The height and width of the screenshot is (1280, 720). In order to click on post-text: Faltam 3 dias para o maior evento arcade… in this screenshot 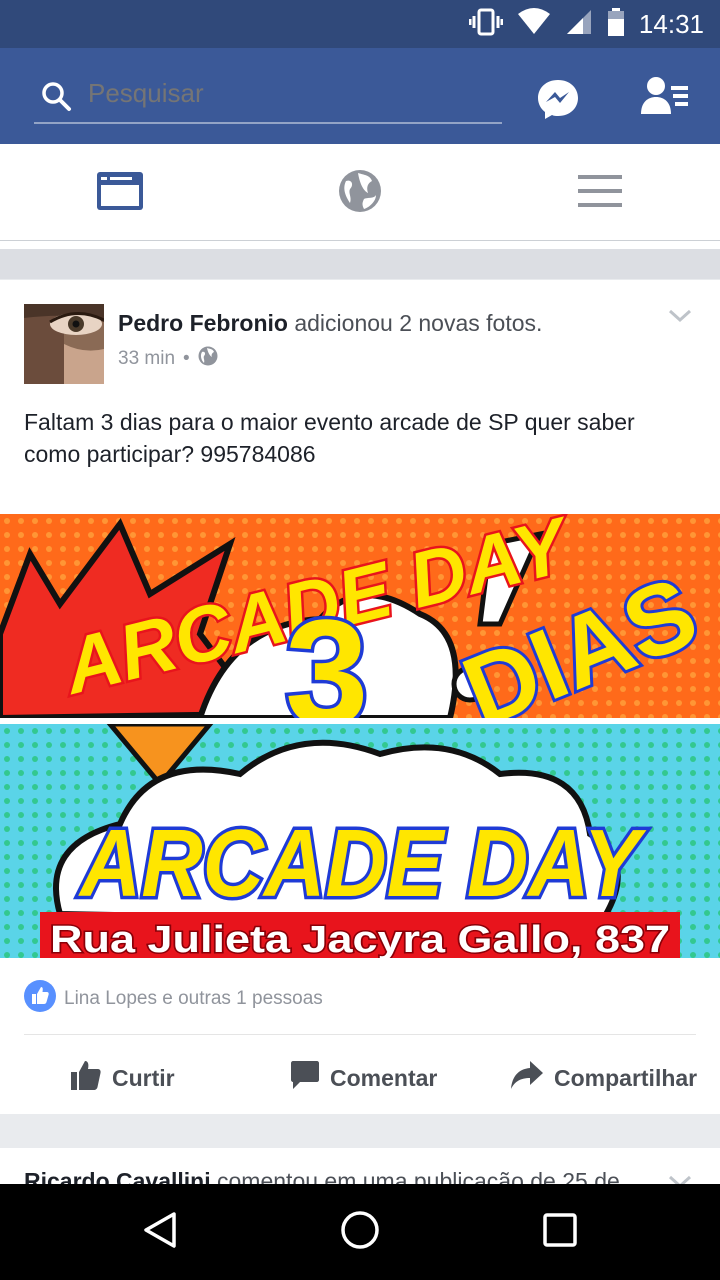, I will do `click(329, 438)`.